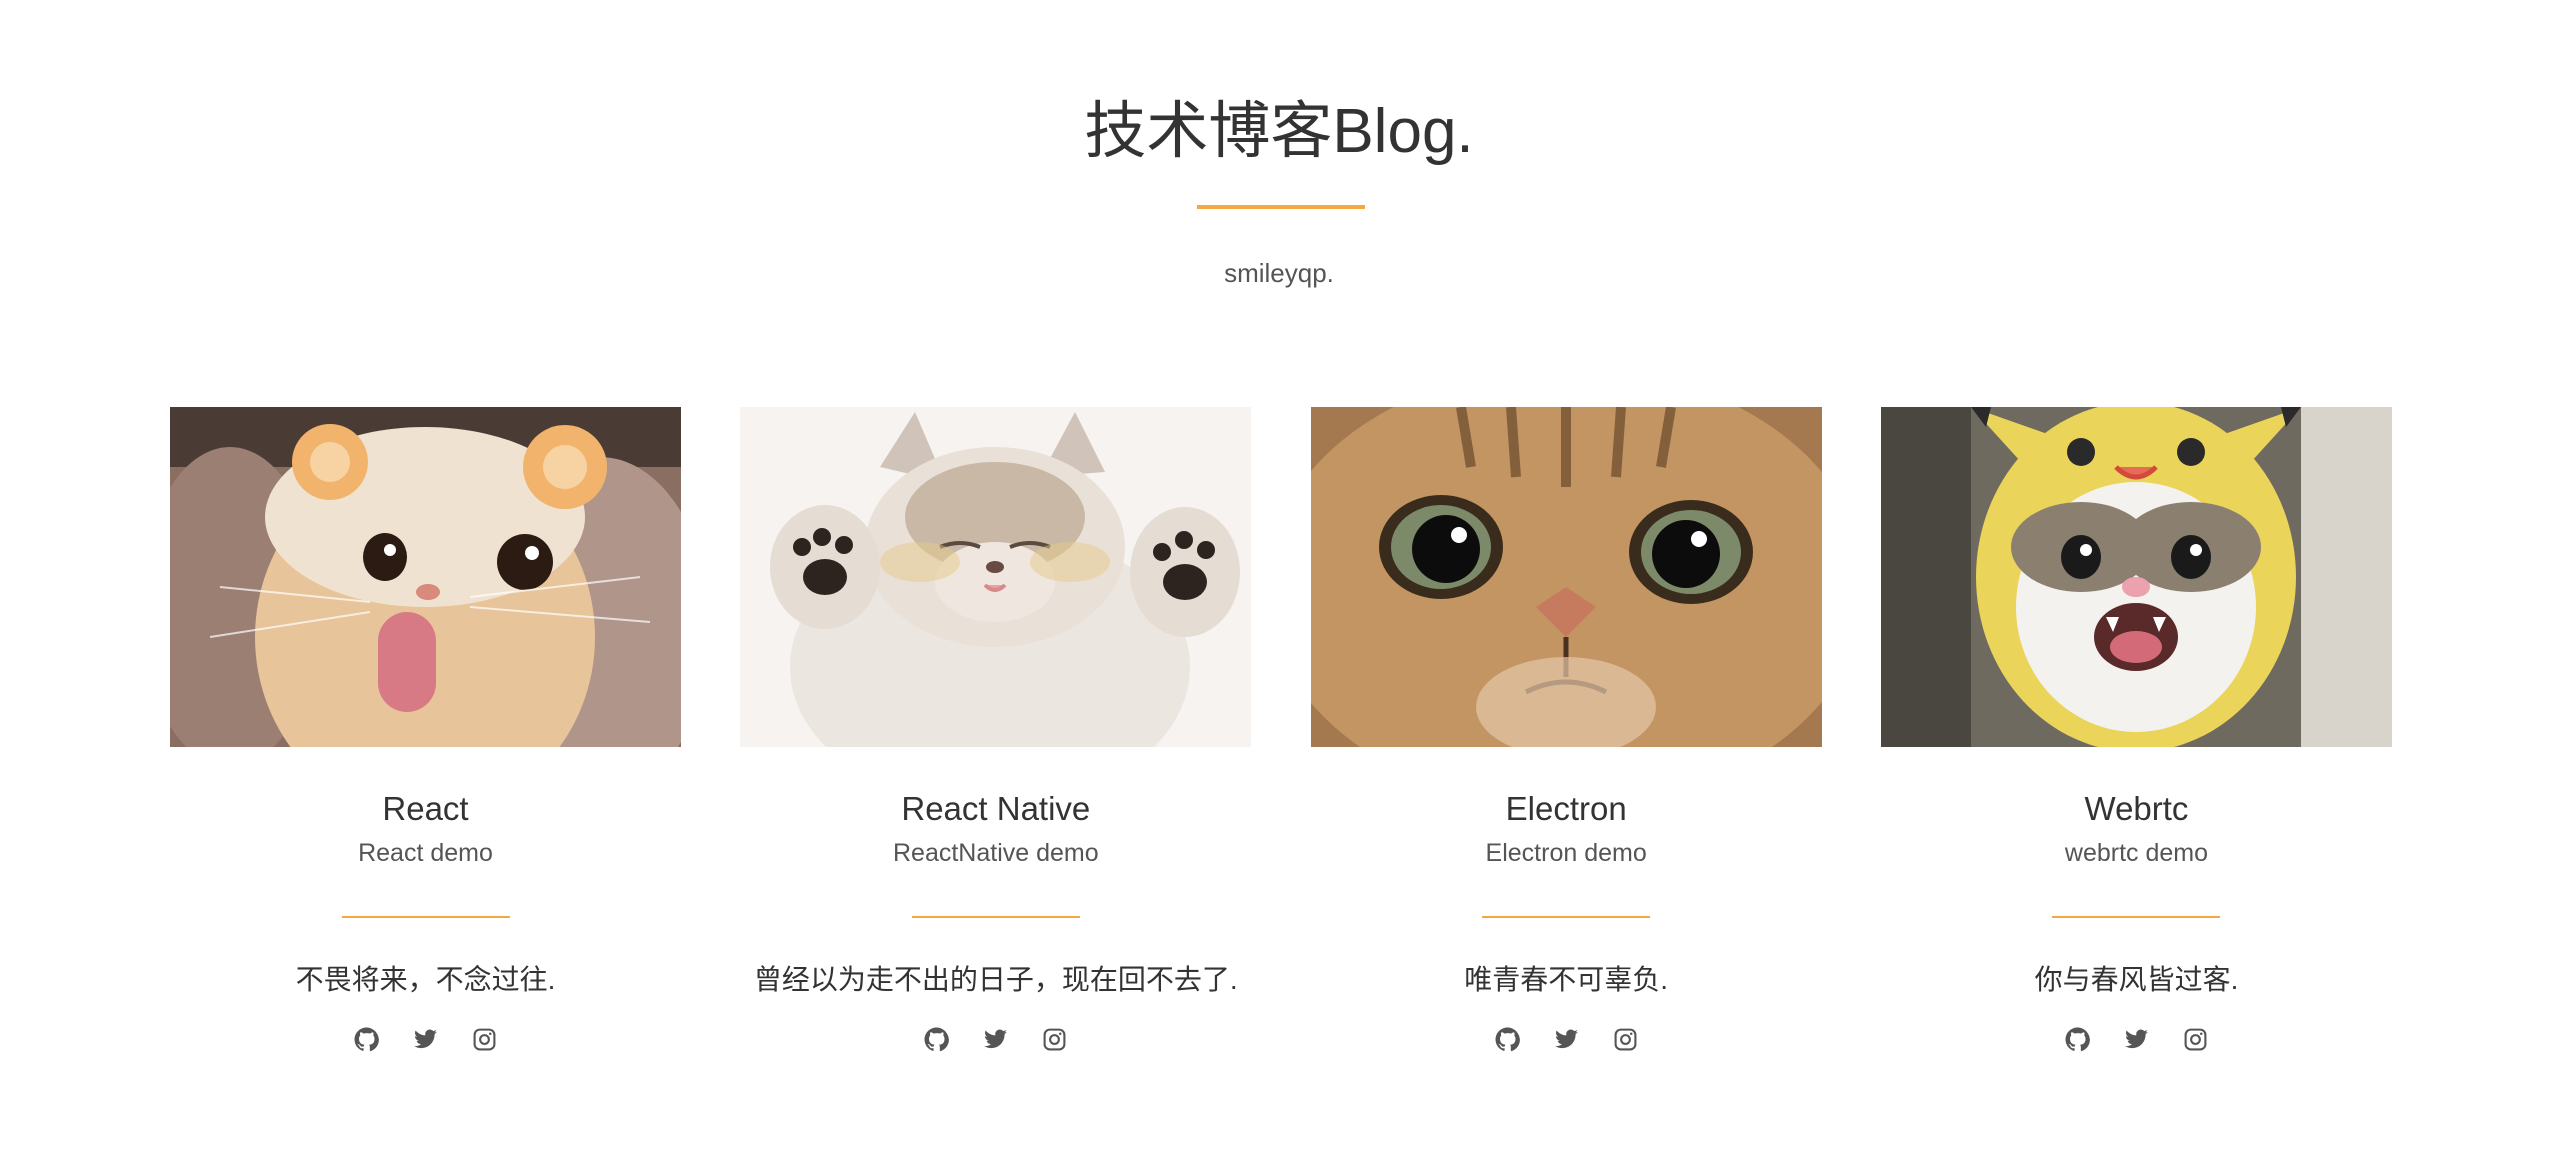 Image resolution: width=2558 pixels, height=1176 pixels. What do you see at coordinates (1566, 979) in the screenshot?
I see `card-quote: 唯青春不可辜负.` at bounding box center [1566, 979].